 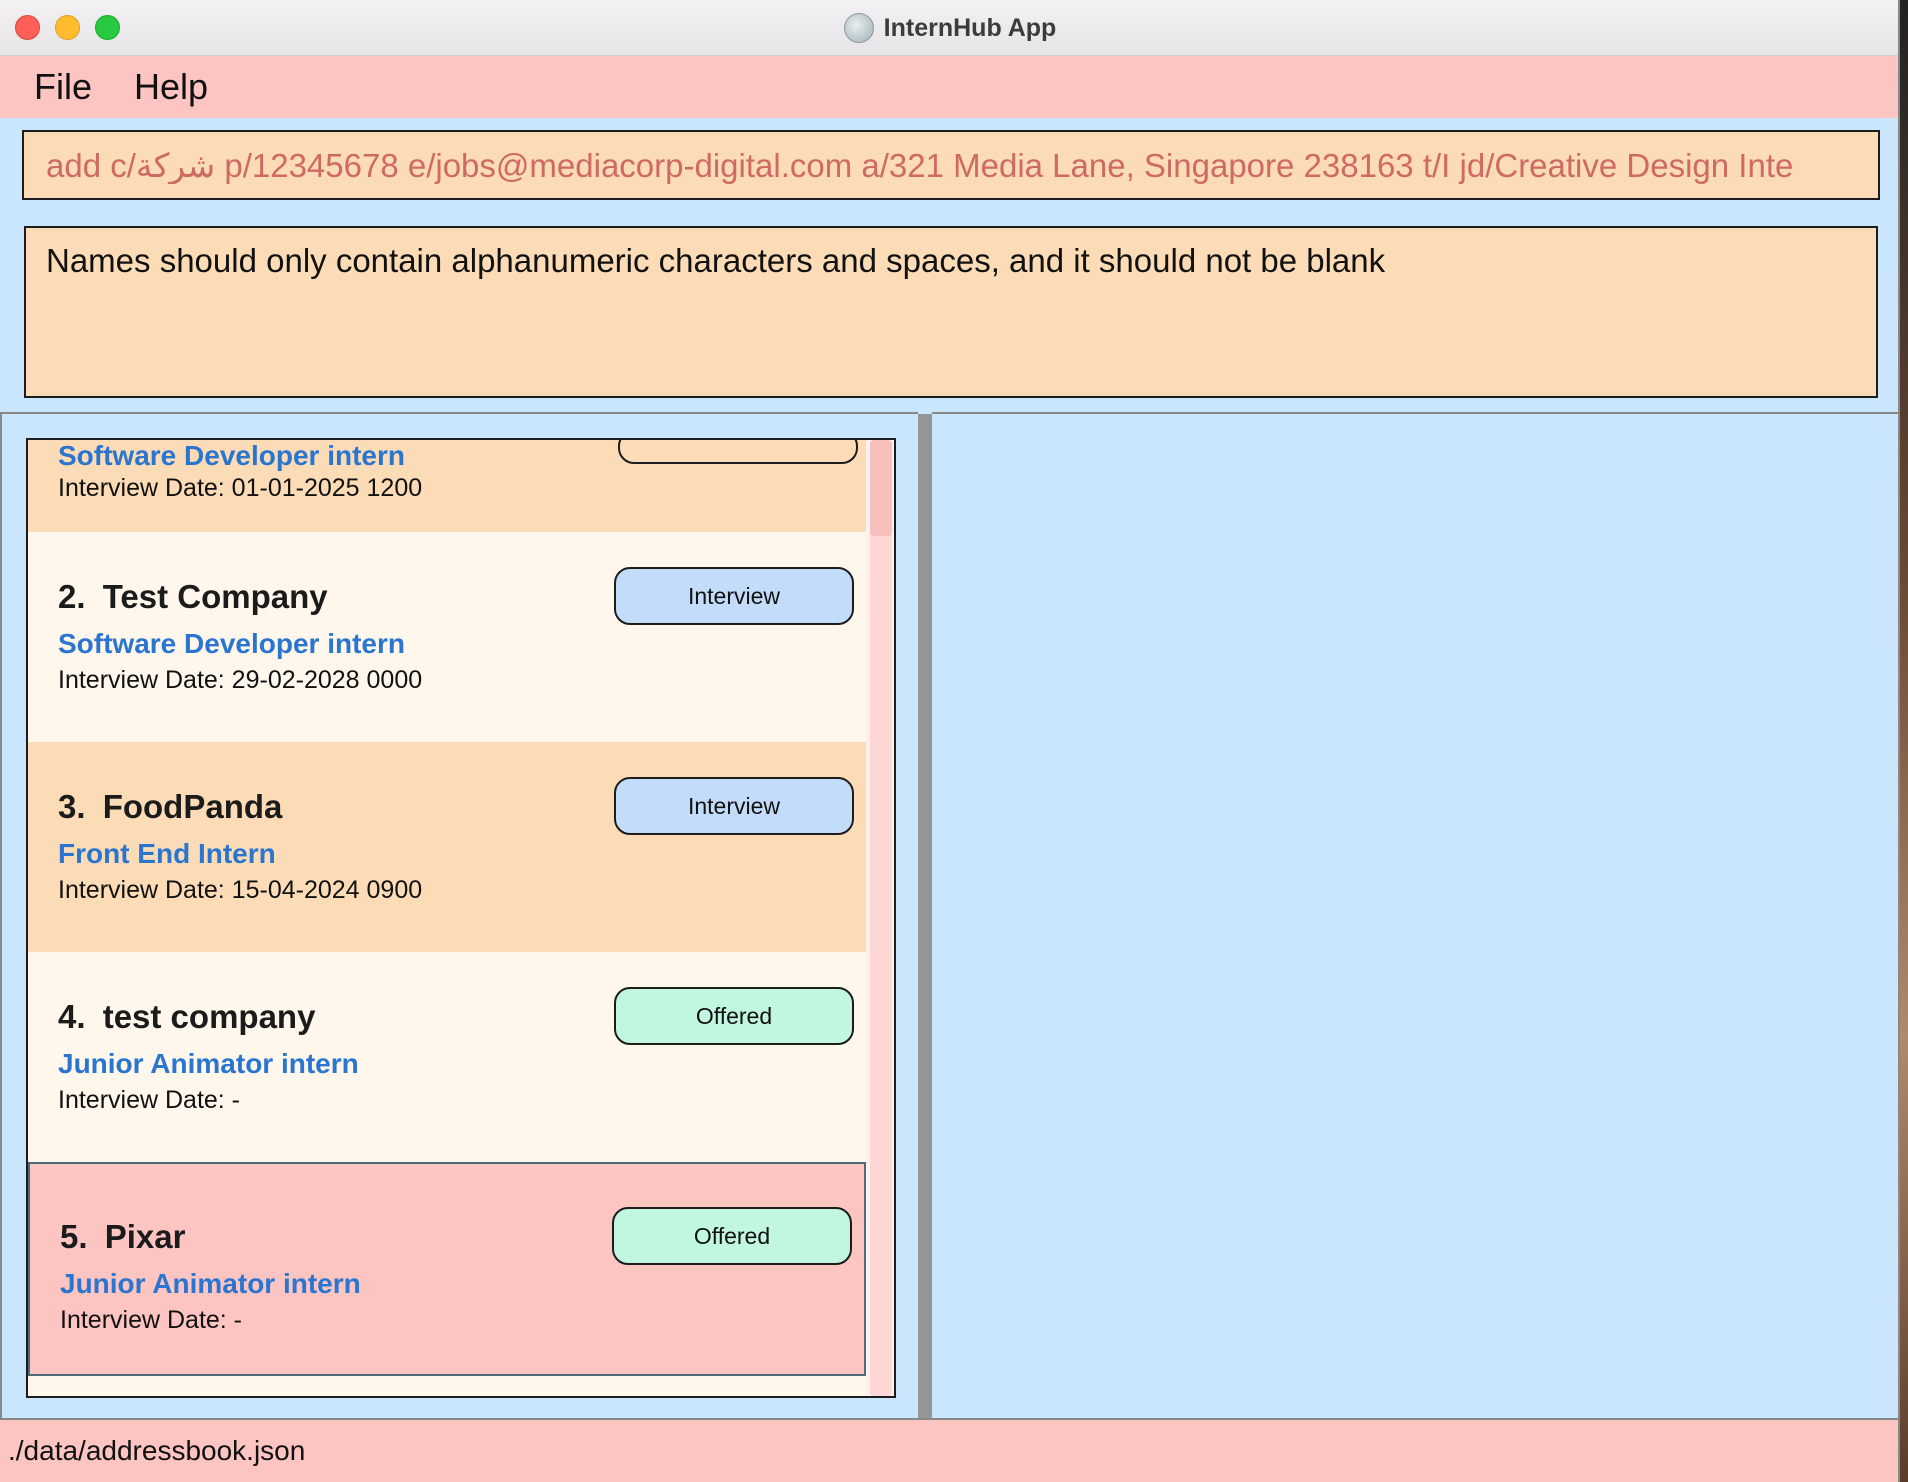 I want to click on command-input, so click(x=951, y=165).